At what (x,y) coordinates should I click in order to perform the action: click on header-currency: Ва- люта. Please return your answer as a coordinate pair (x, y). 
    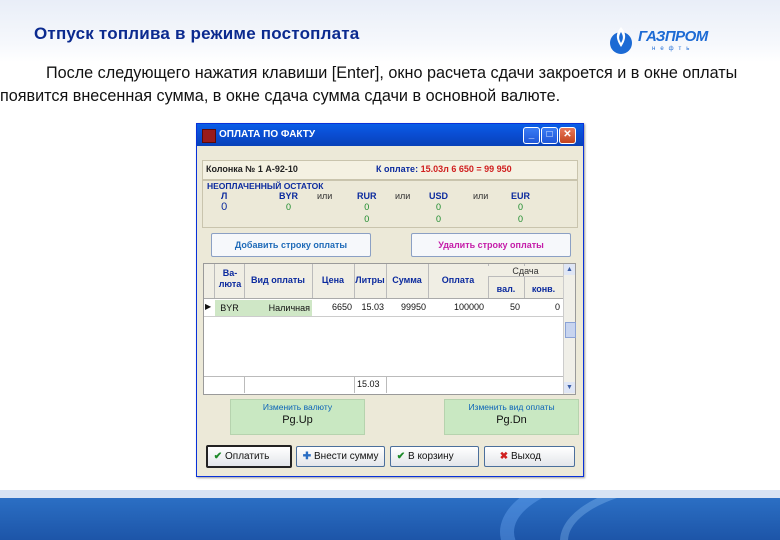
    Looking at the image, I should click on (230, 279).